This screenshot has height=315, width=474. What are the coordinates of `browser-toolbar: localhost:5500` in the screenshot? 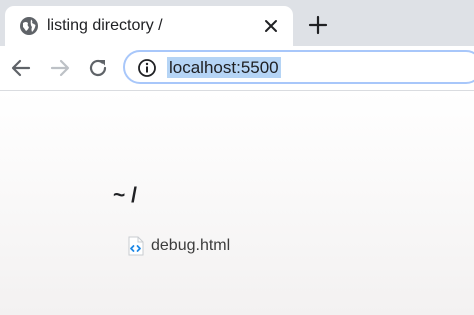 It's located at (237, 68).